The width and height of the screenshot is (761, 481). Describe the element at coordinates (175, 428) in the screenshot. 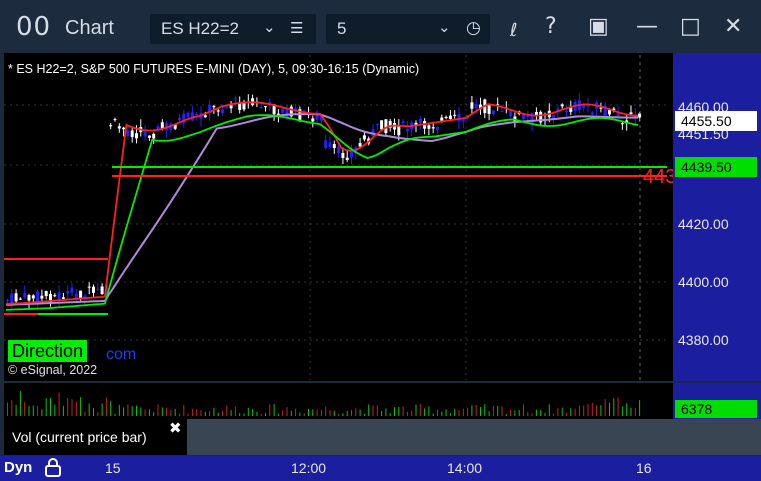

I see `close-icon: ✖` at that location.